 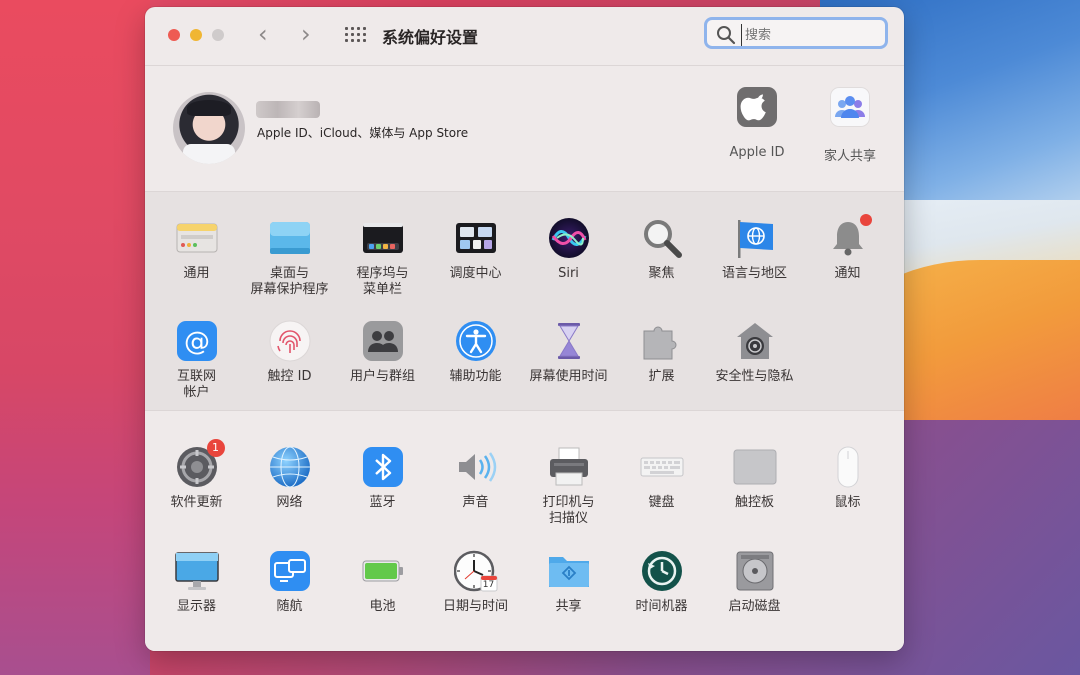 What do you see at coordinates (383, 238) in the screenshot?
I see `dock-menubar-icon` at bounding box center [383, 238].